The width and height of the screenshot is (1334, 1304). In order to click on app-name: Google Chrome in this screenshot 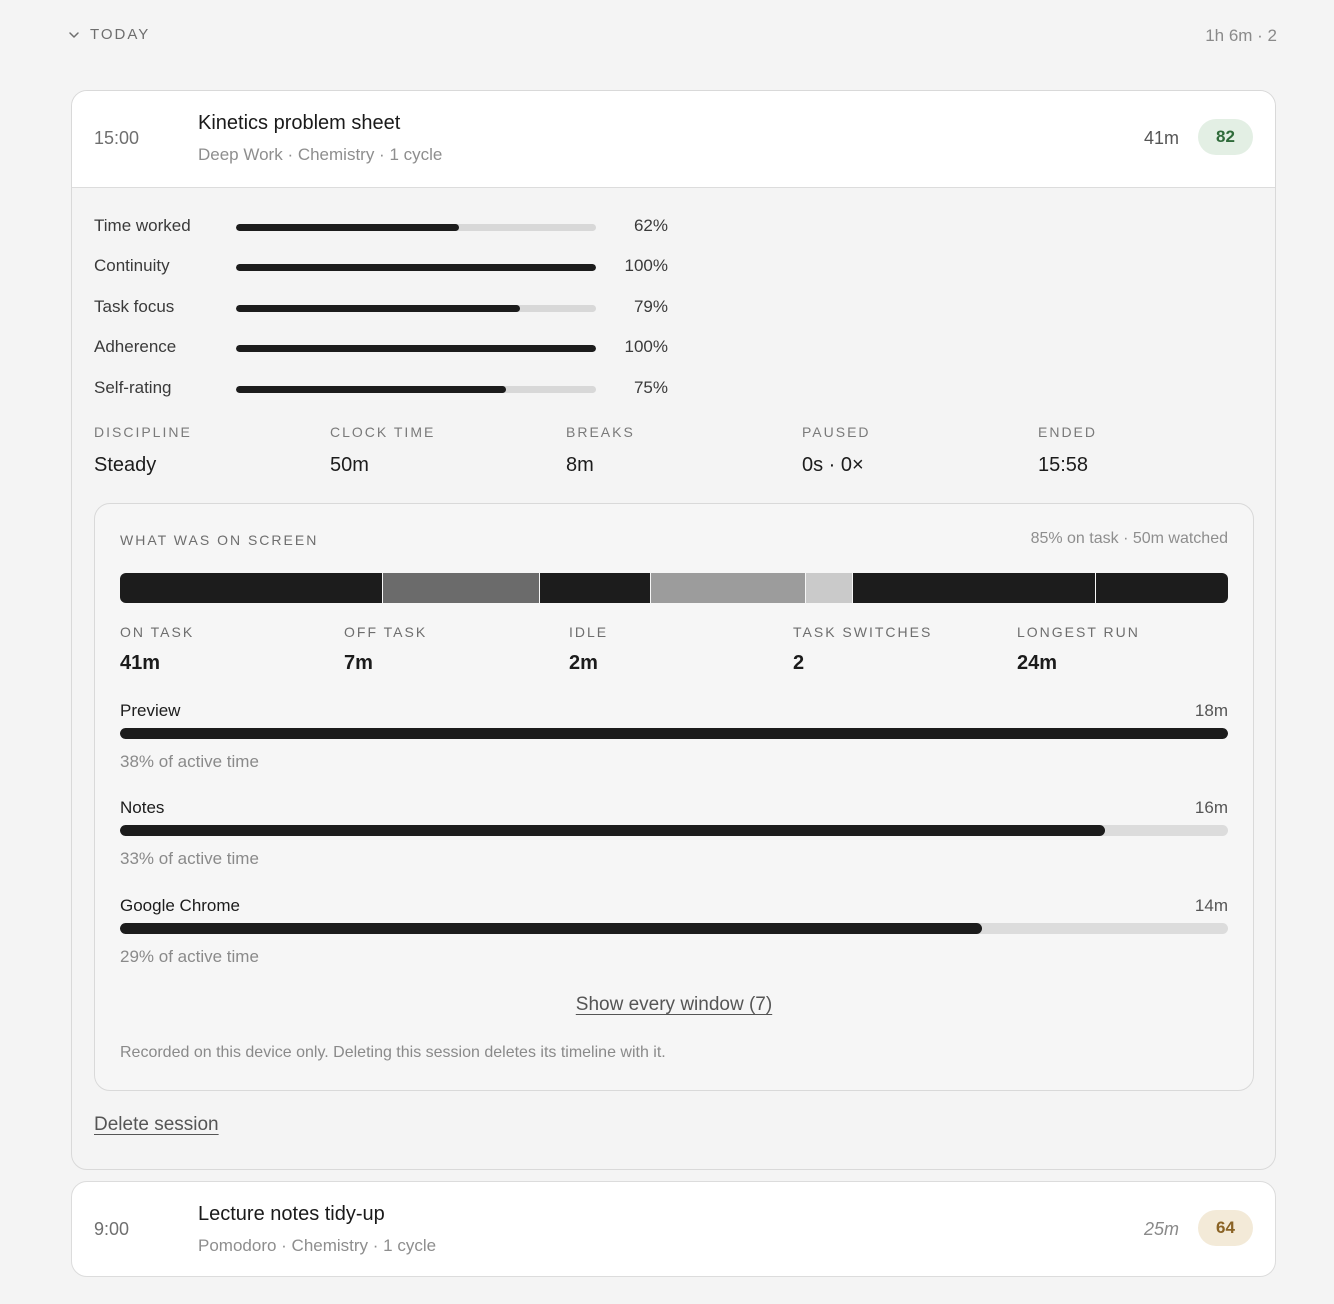, I will do `click(180, 905)`.